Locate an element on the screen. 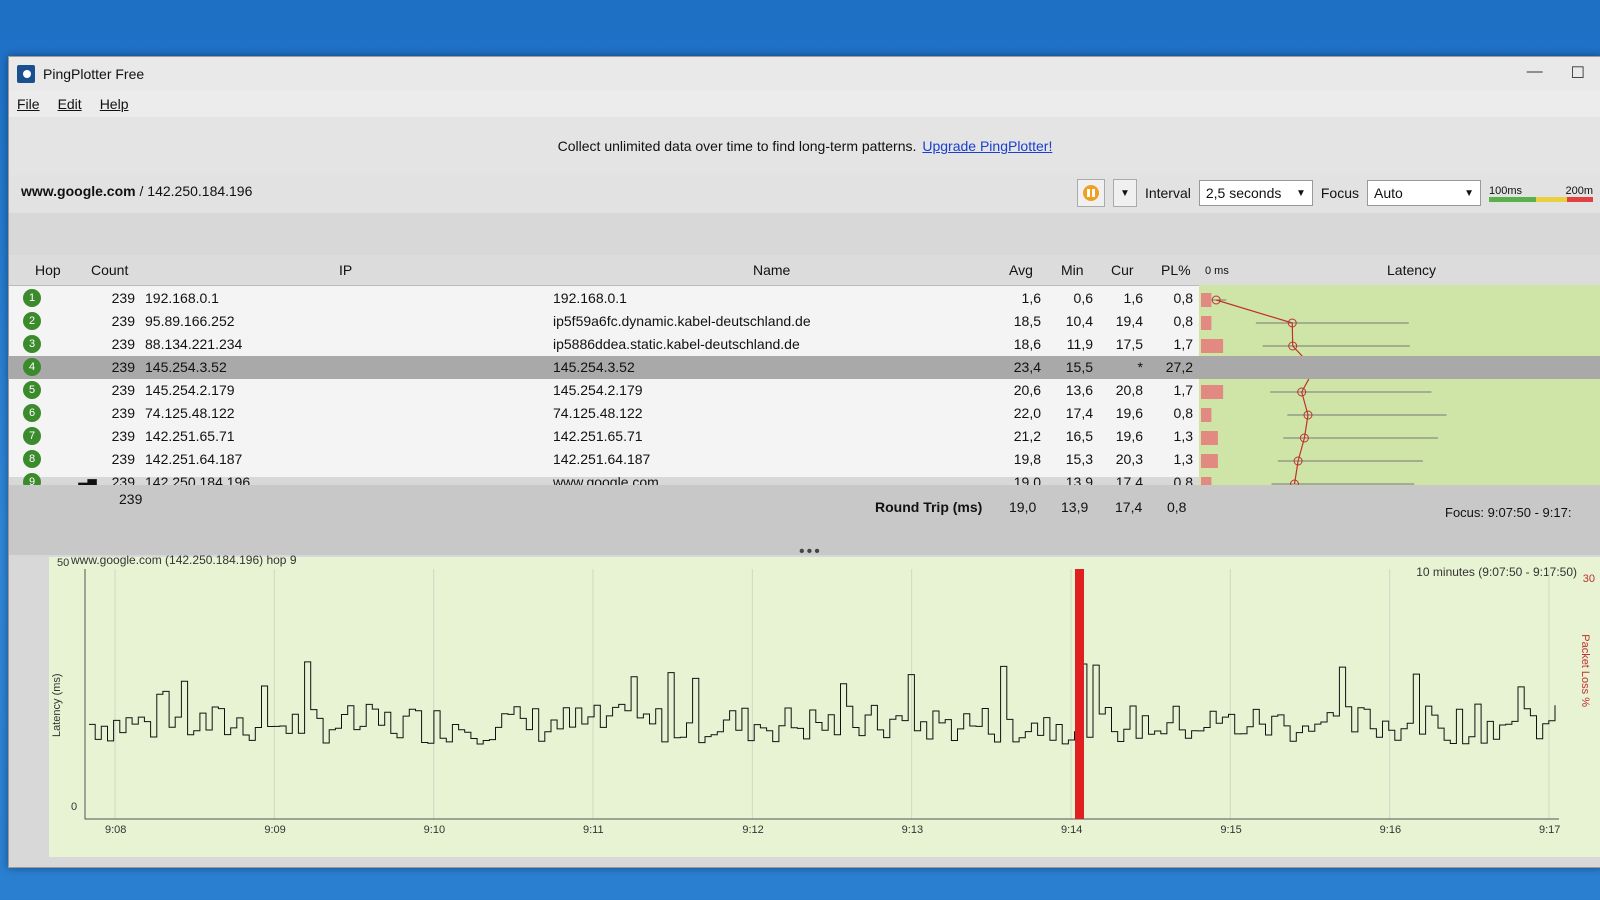 This screenshot has width=1600, height=900. col-latency: Latency is located at coordinates (1411, 270).